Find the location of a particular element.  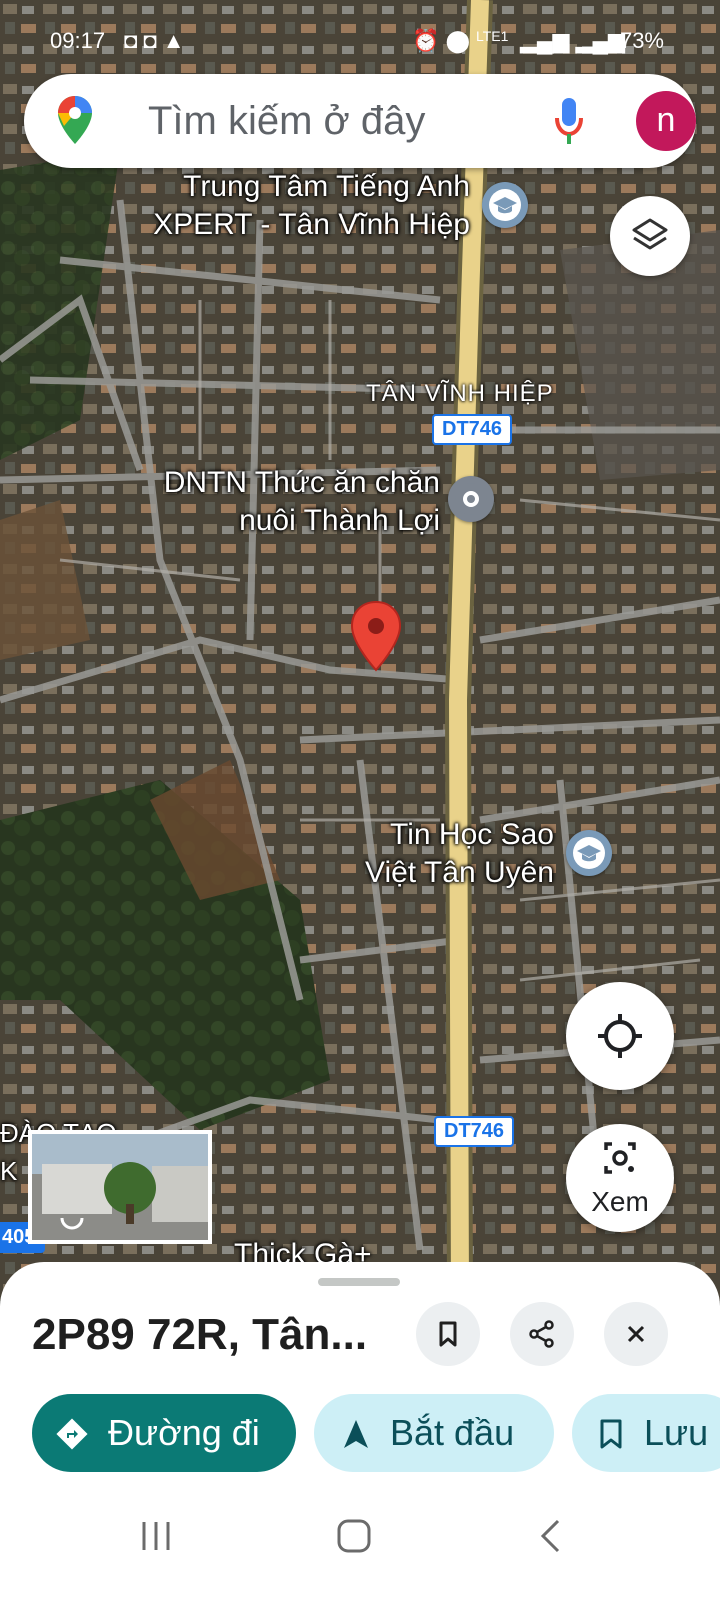

save-label: Lưu is located at coordinates (676, 1432).